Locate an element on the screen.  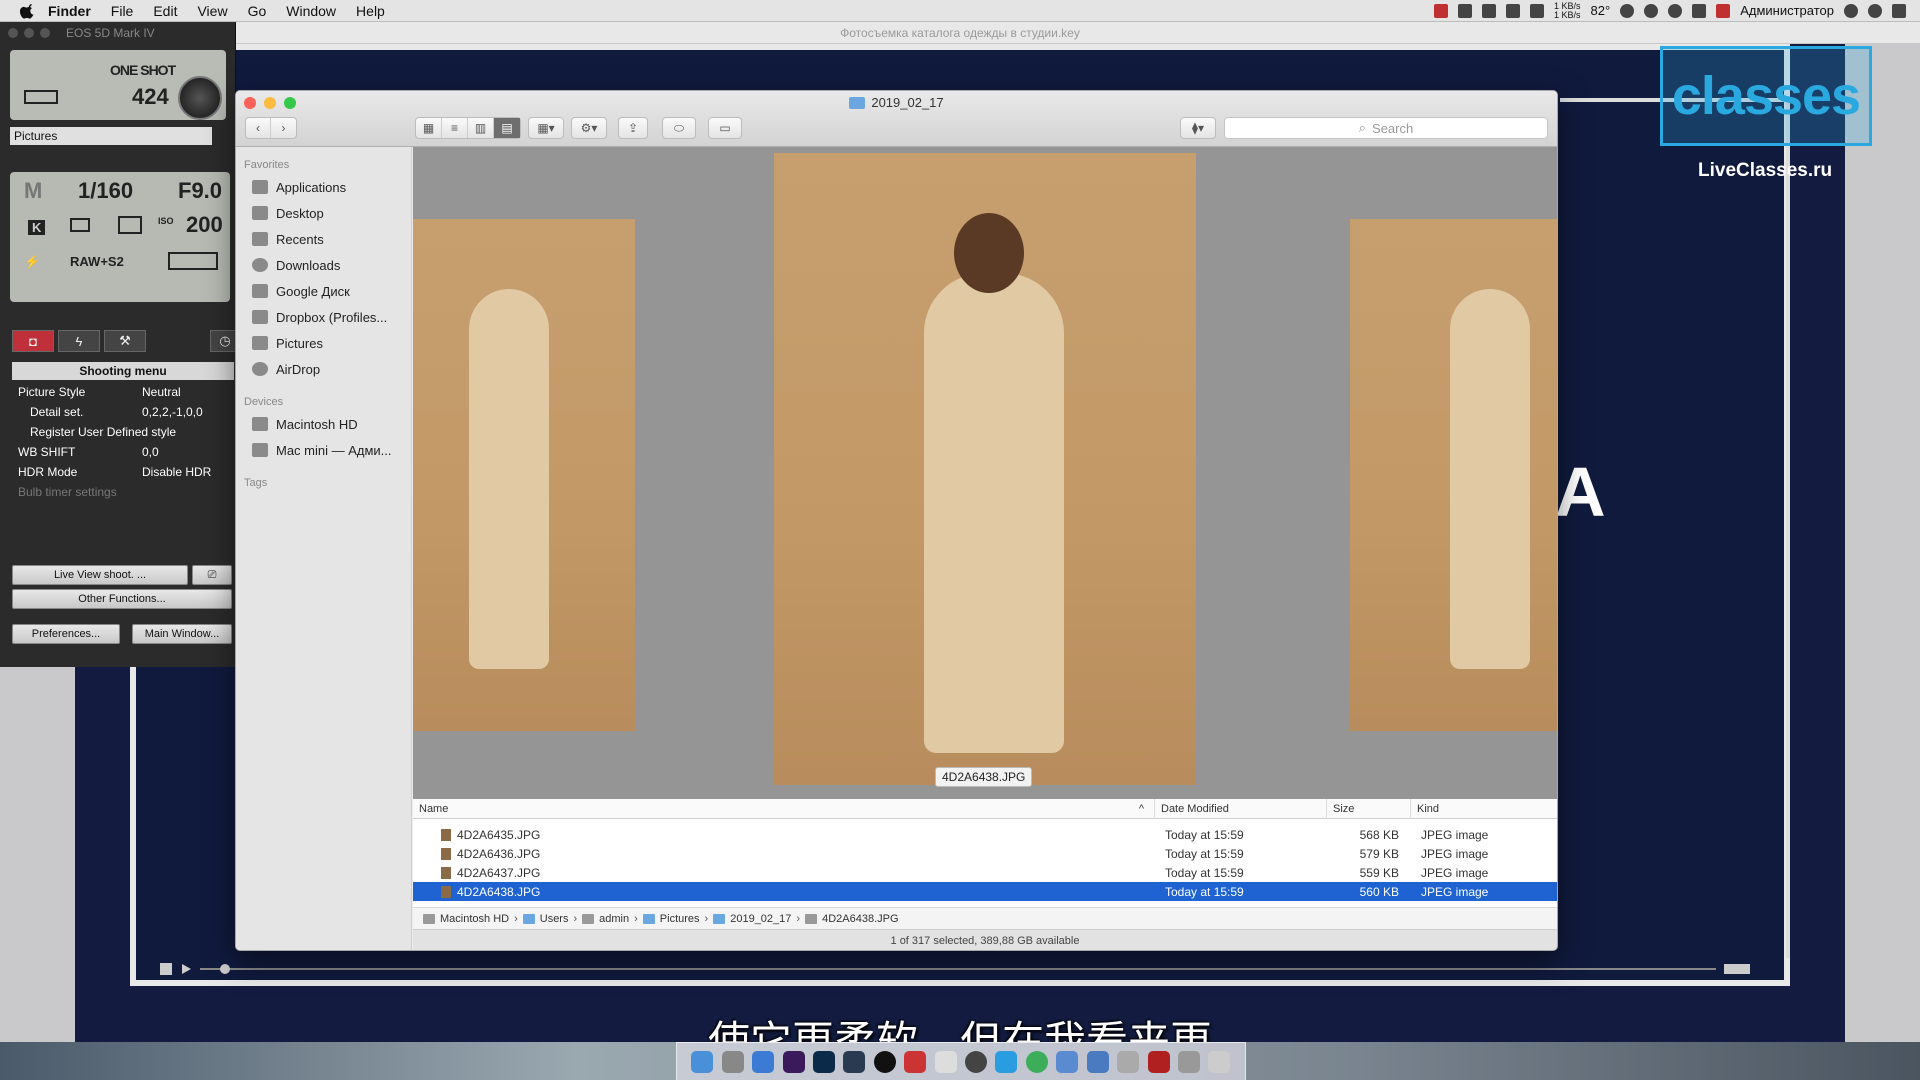
camera-tab-icon: ◘ is located at coordinates (33, 341).